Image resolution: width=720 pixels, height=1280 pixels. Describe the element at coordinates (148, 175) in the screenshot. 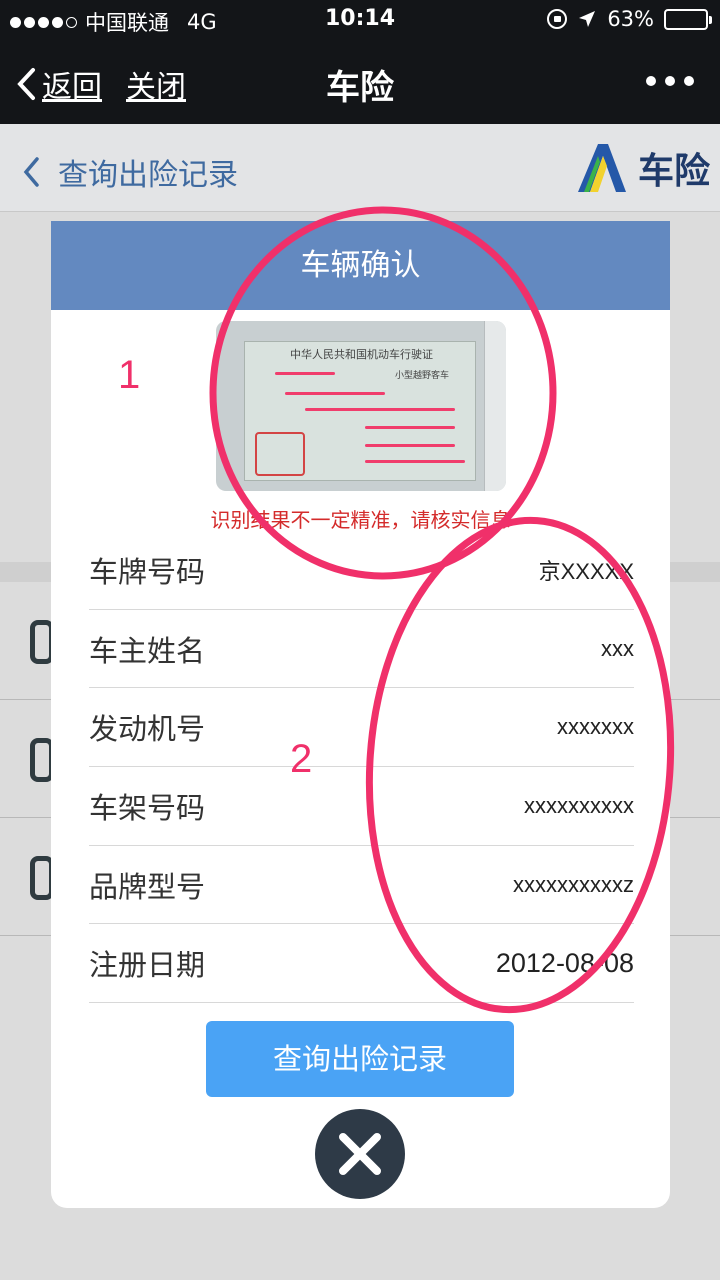

I see `page-back-label: 查询出险记录` at that location.